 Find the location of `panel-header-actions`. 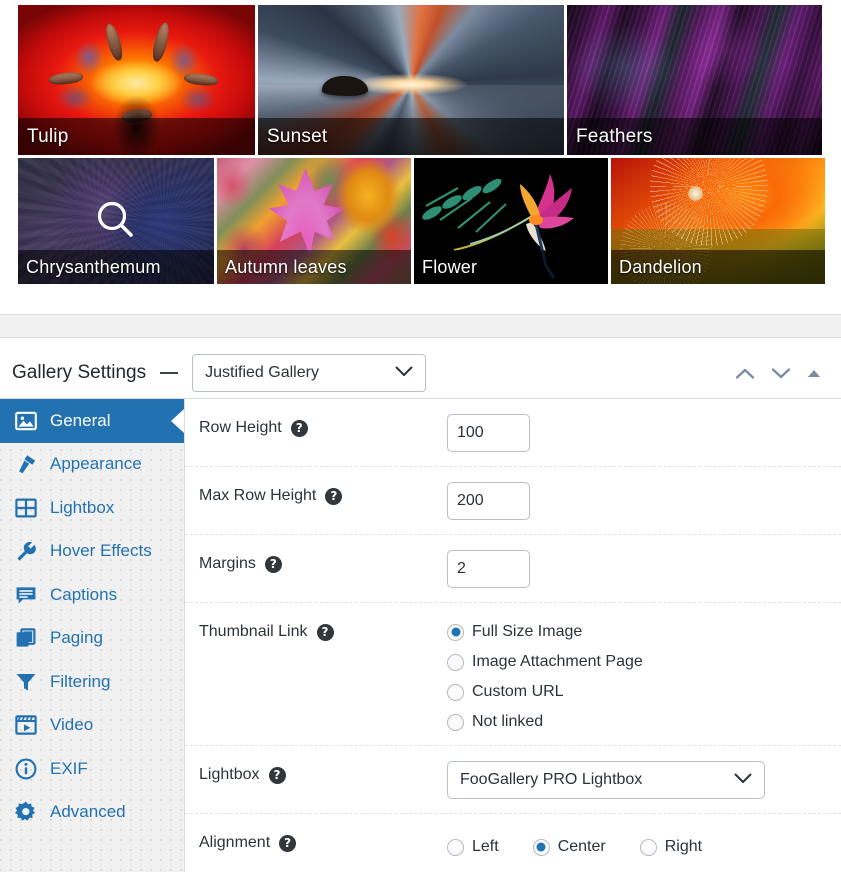

panel-header-actions is located at coordinates (782, 373).